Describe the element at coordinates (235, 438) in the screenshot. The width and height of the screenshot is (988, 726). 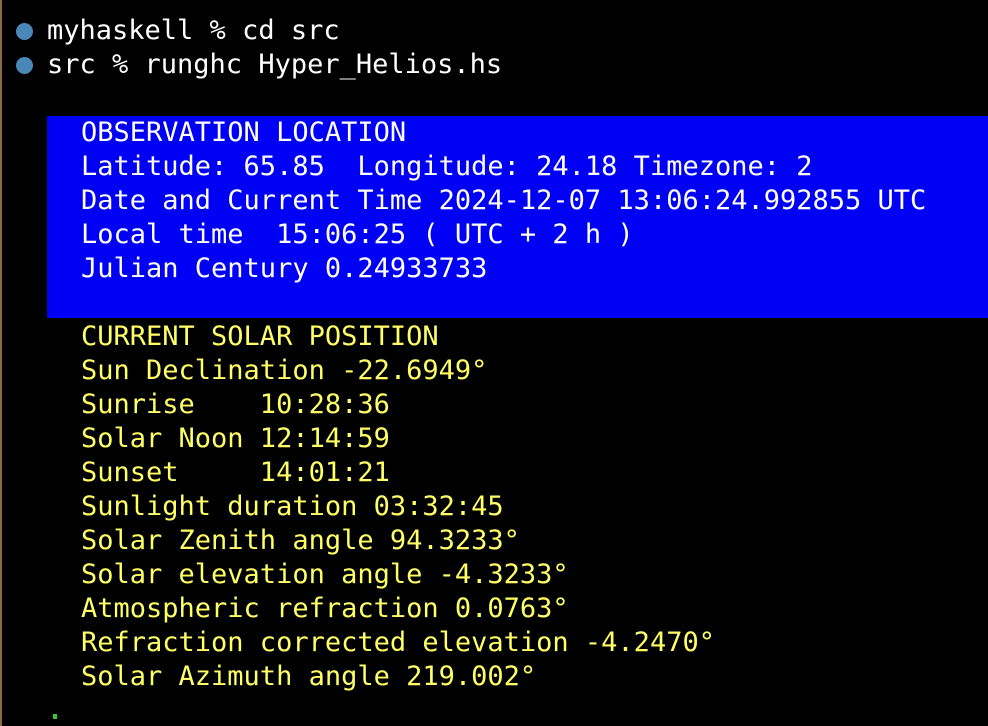
I see `solar-noon: Solar Noon 12:14:59` at that location.